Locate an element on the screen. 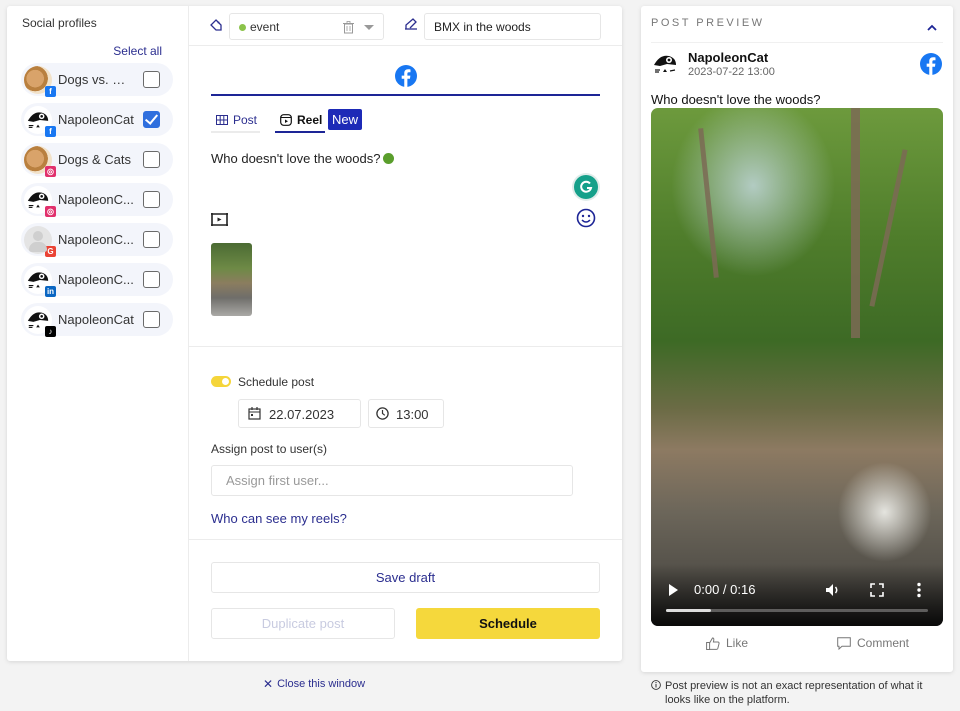 The width and height of the screenshot is (960, 711). duplicate-post-button: Duplicate post is located at coordinates (303, 623).